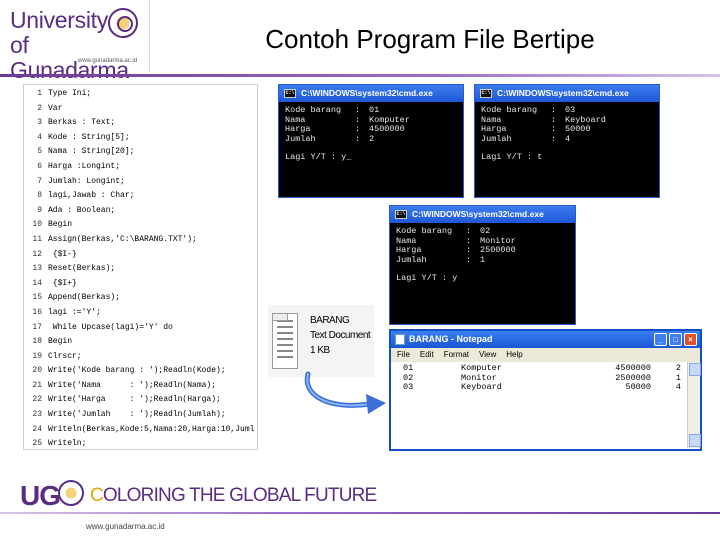 Image resolution: width=720 pixels, height=540 pixels. Describe the element at coordinates (82, 123) in the screenshot. I see `code-text: Berkas : Text;` at that location.